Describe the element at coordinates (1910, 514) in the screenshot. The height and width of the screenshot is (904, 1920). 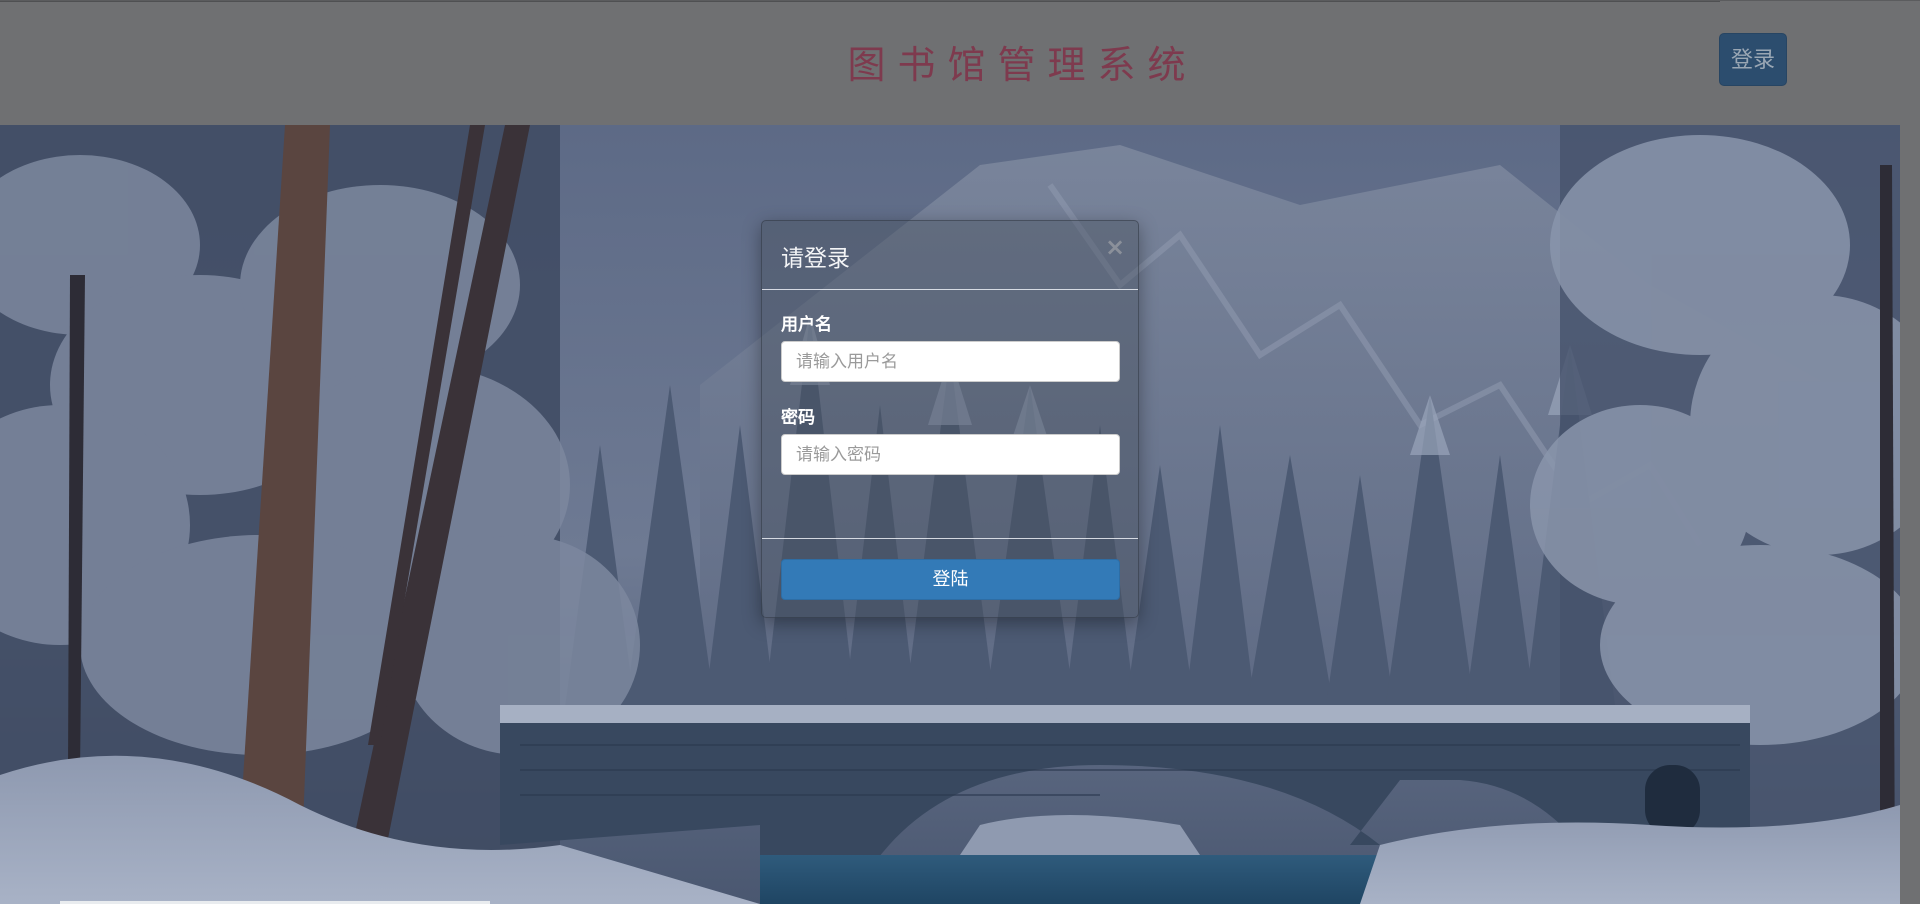
I see `right-edge-strip` at that location.